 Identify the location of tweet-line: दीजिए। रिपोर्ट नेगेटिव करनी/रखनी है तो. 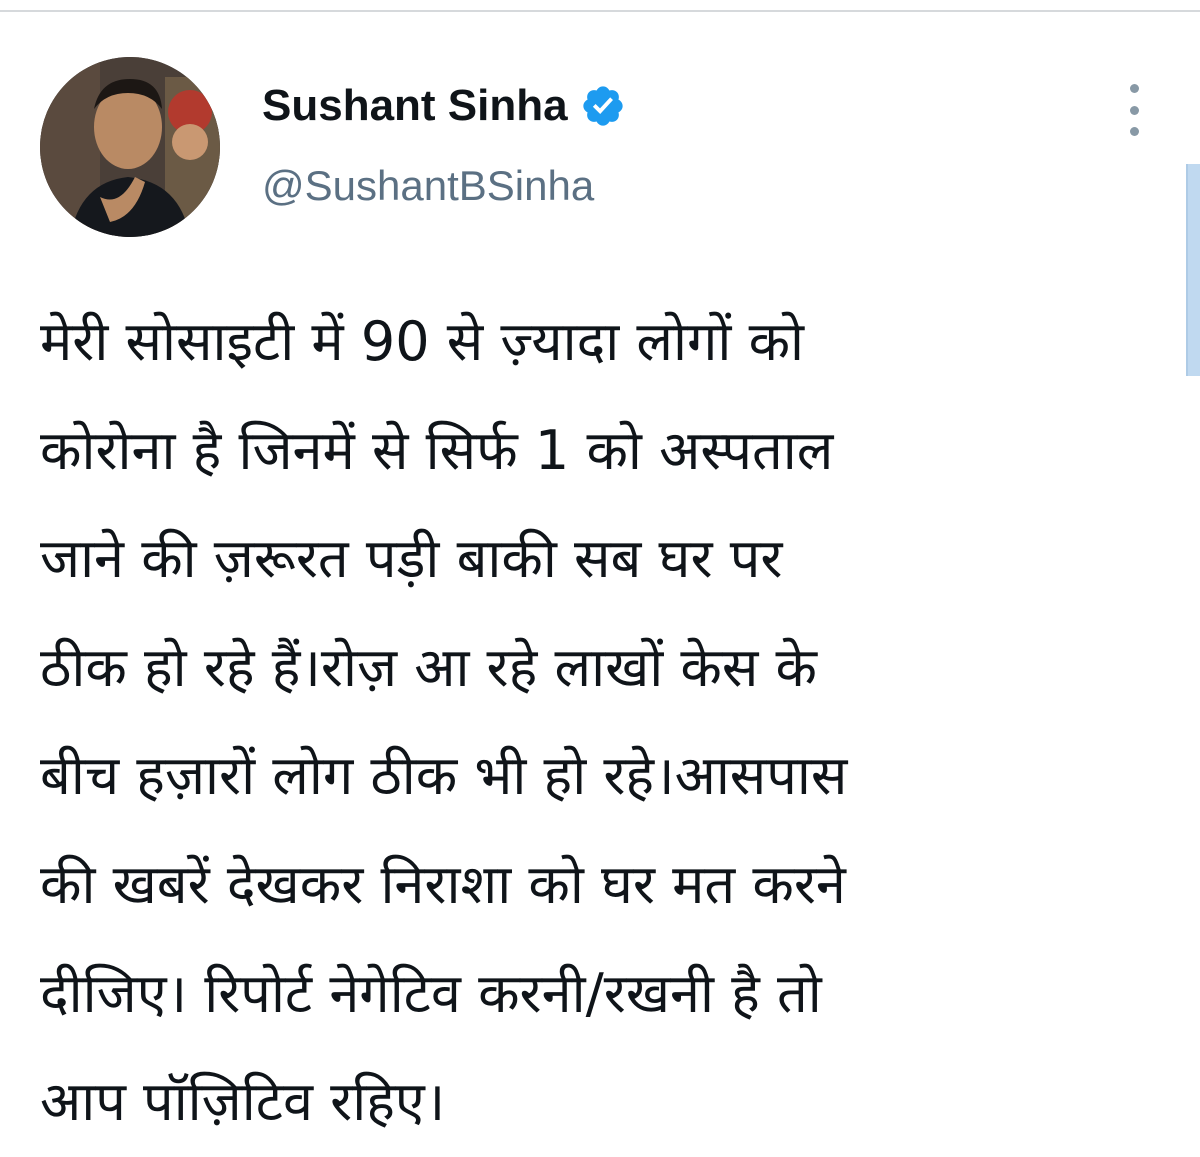
(431, 993).